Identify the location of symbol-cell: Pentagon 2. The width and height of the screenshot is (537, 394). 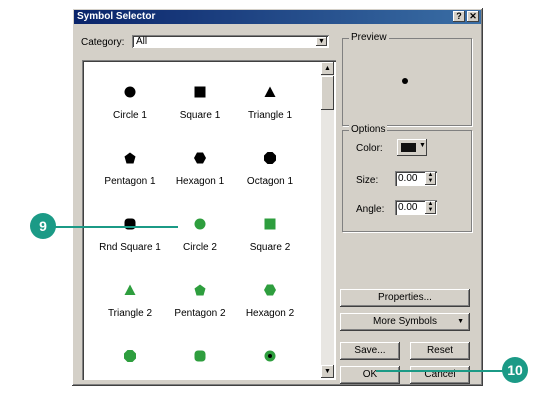
(200, 304).